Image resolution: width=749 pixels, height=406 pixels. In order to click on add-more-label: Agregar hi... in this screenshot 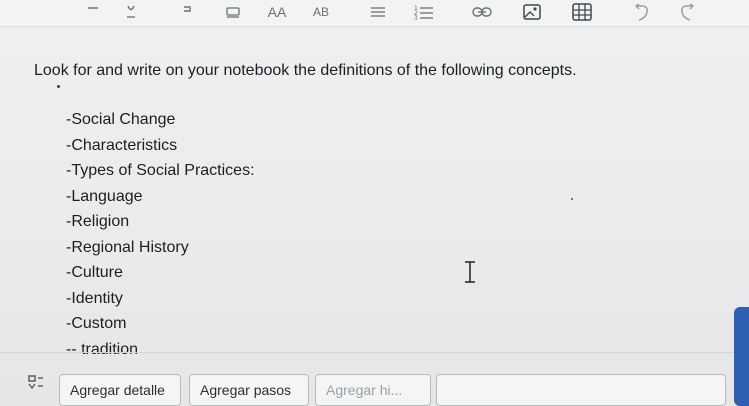, I will do `click(364, 390)`.